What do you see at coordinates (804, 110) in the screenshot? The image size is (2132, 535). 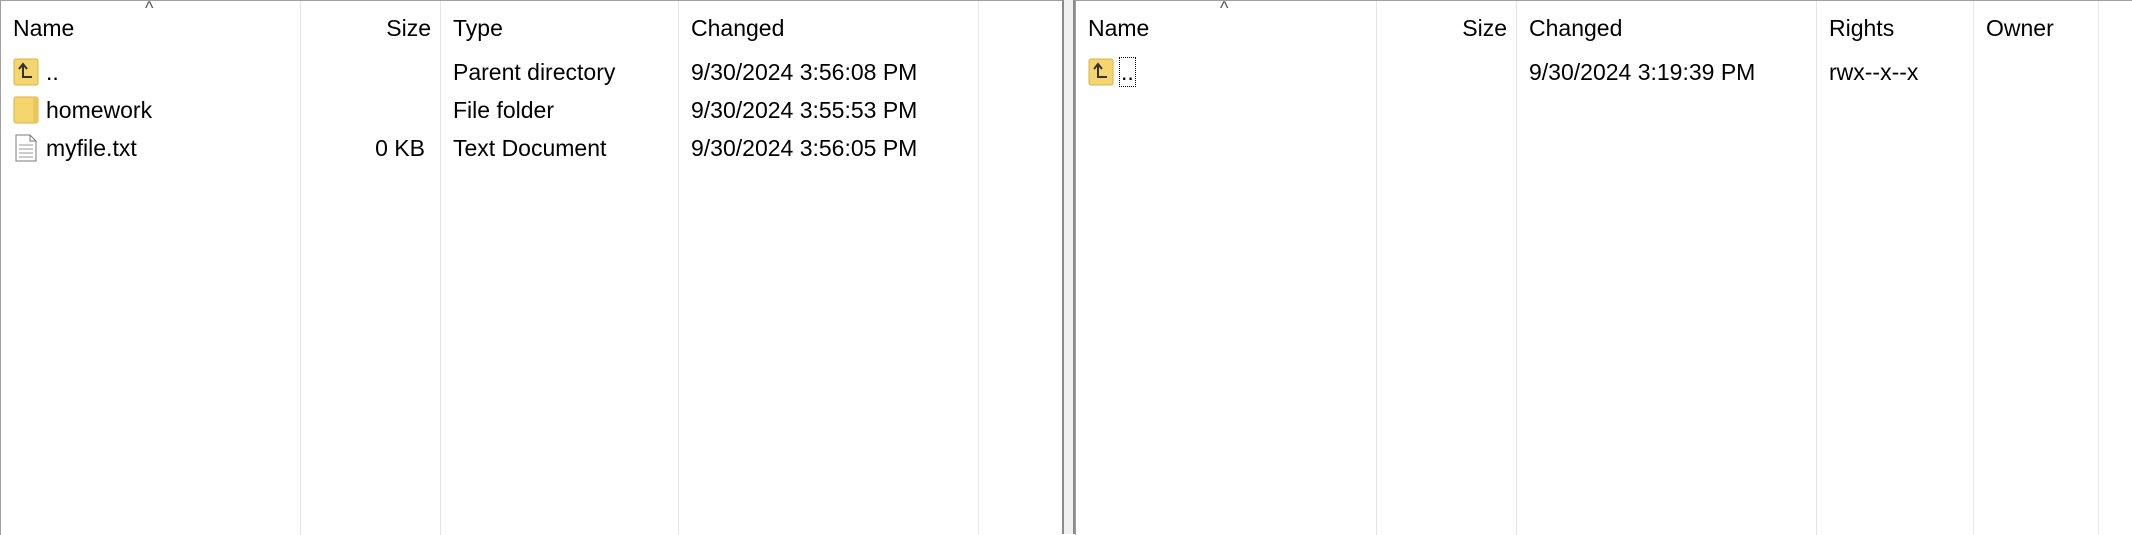 I see `file-changed: 9/30/2024 3:55:53 PM` at bounding box center [804, 110].